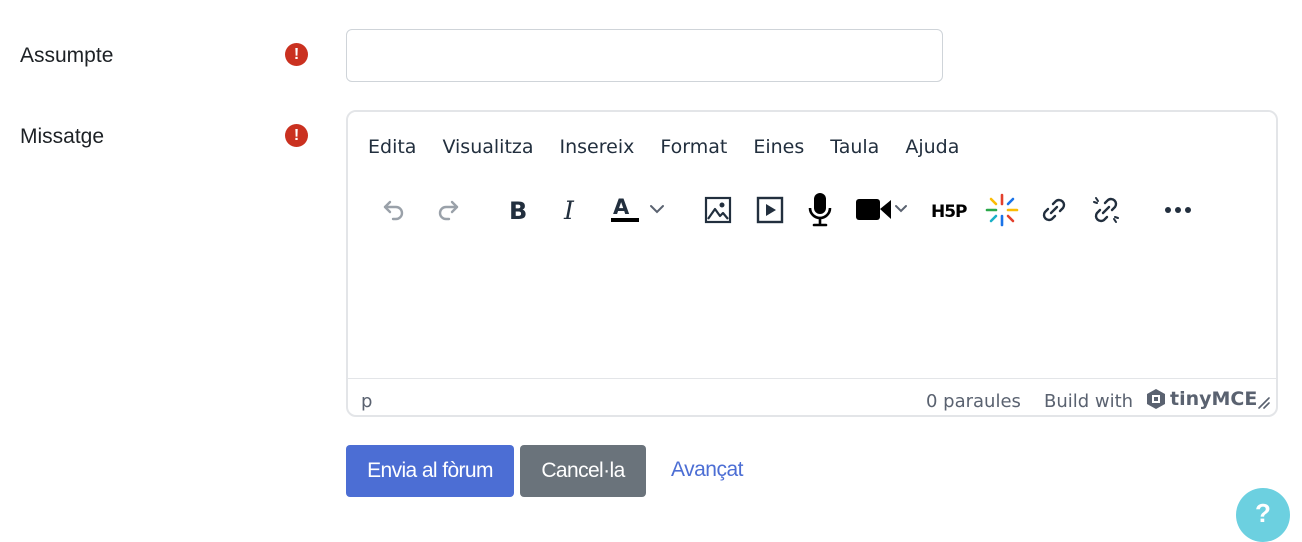 This screenshot has height=542, width=1302. I want to click on menu-table: Taula, so click(854, 147).